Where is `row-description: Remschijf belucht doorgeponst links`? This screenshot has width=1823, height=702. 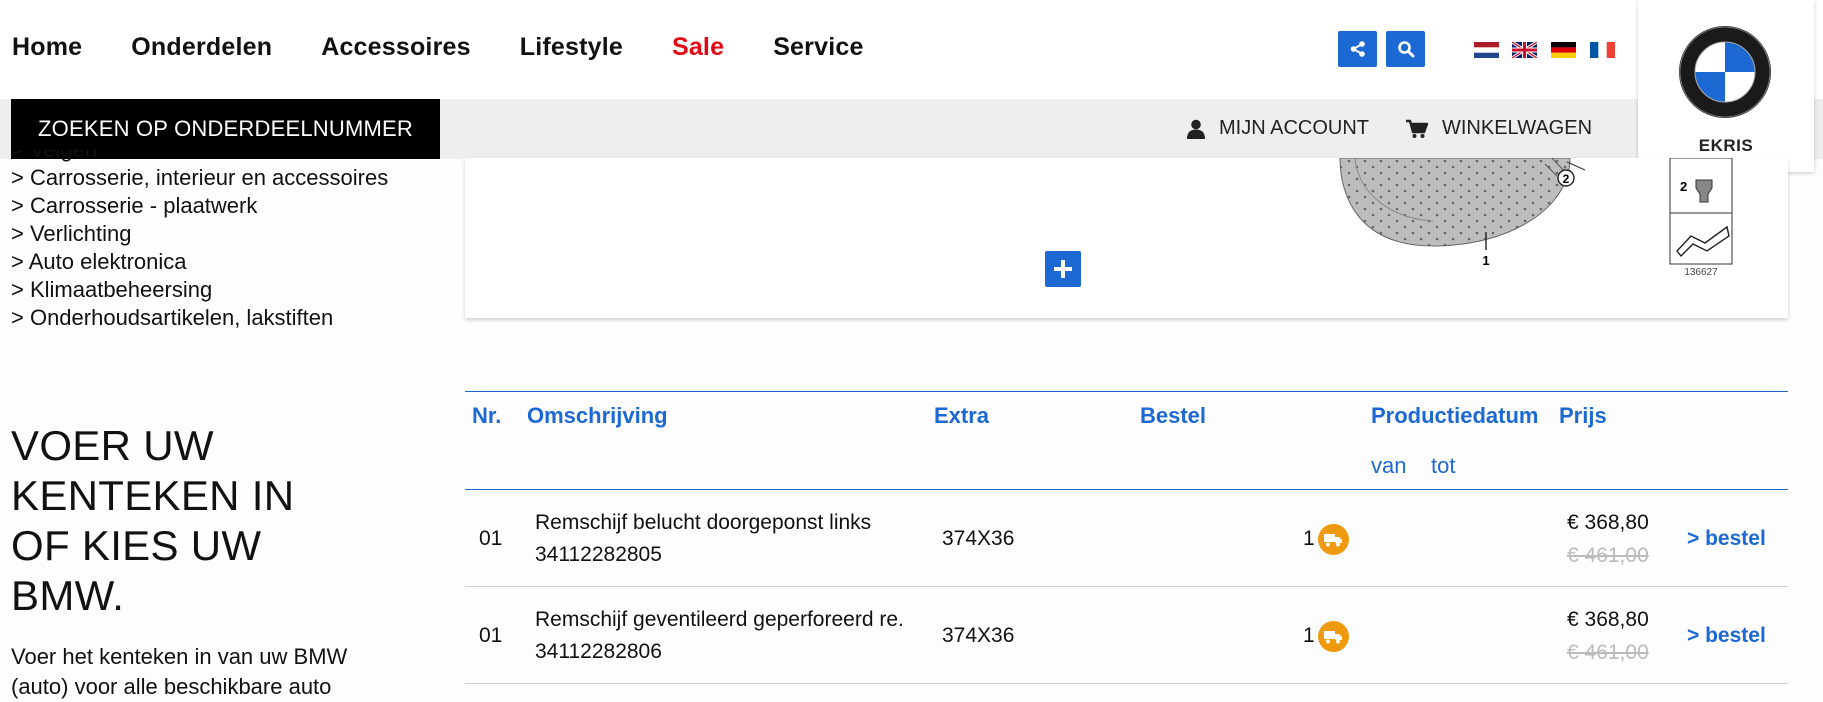
row-description: Remschijf belucht doorgeponst links is located at coordinates (703, 522).